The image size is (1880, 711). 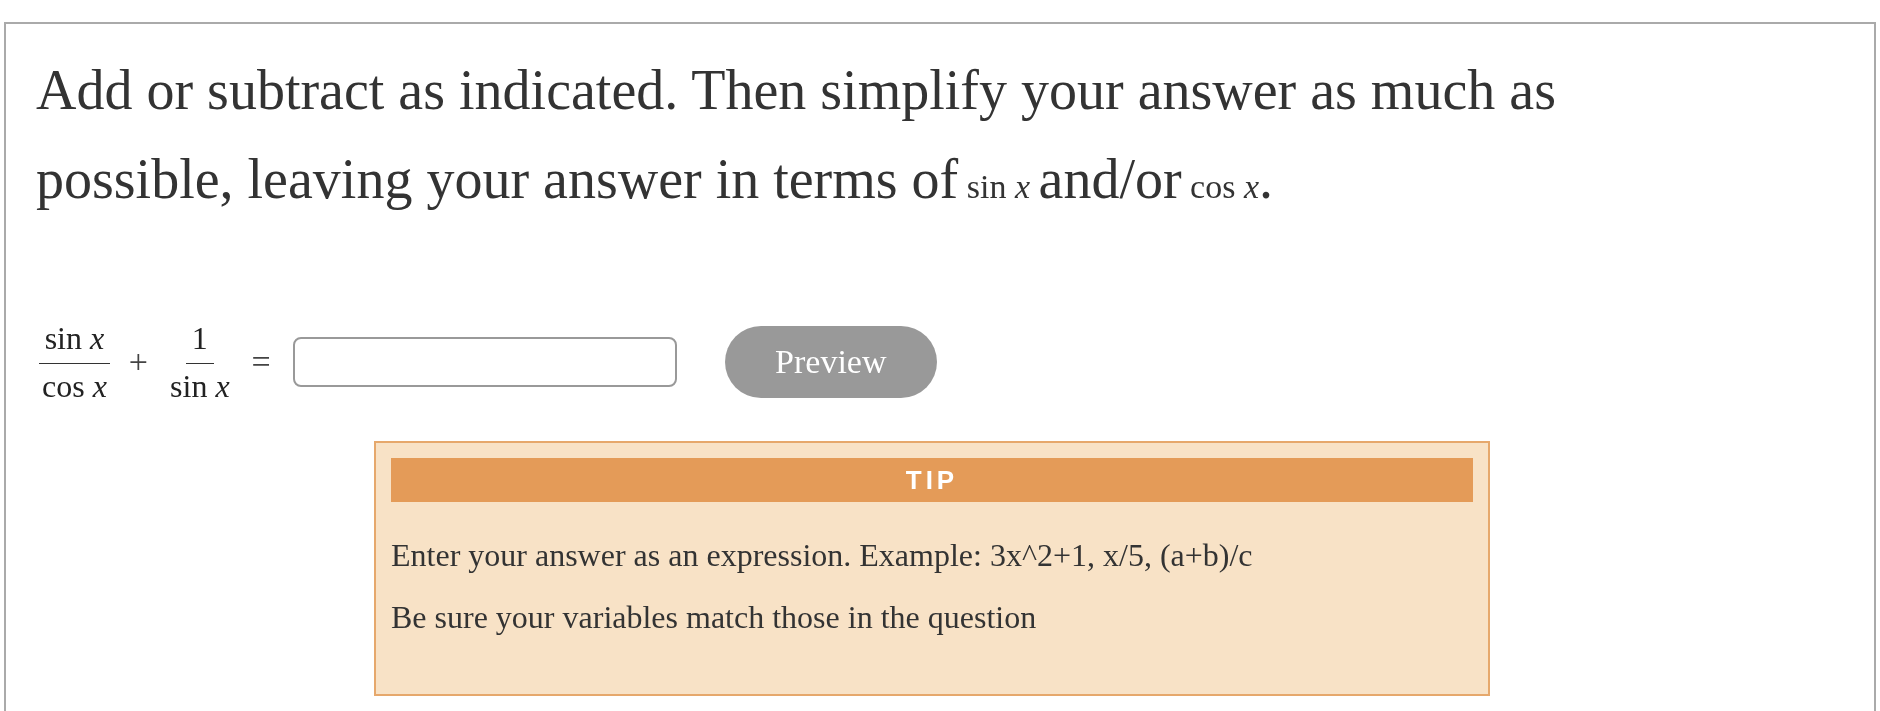 I want to click on math-operator: =, so click(x=261, y=362).